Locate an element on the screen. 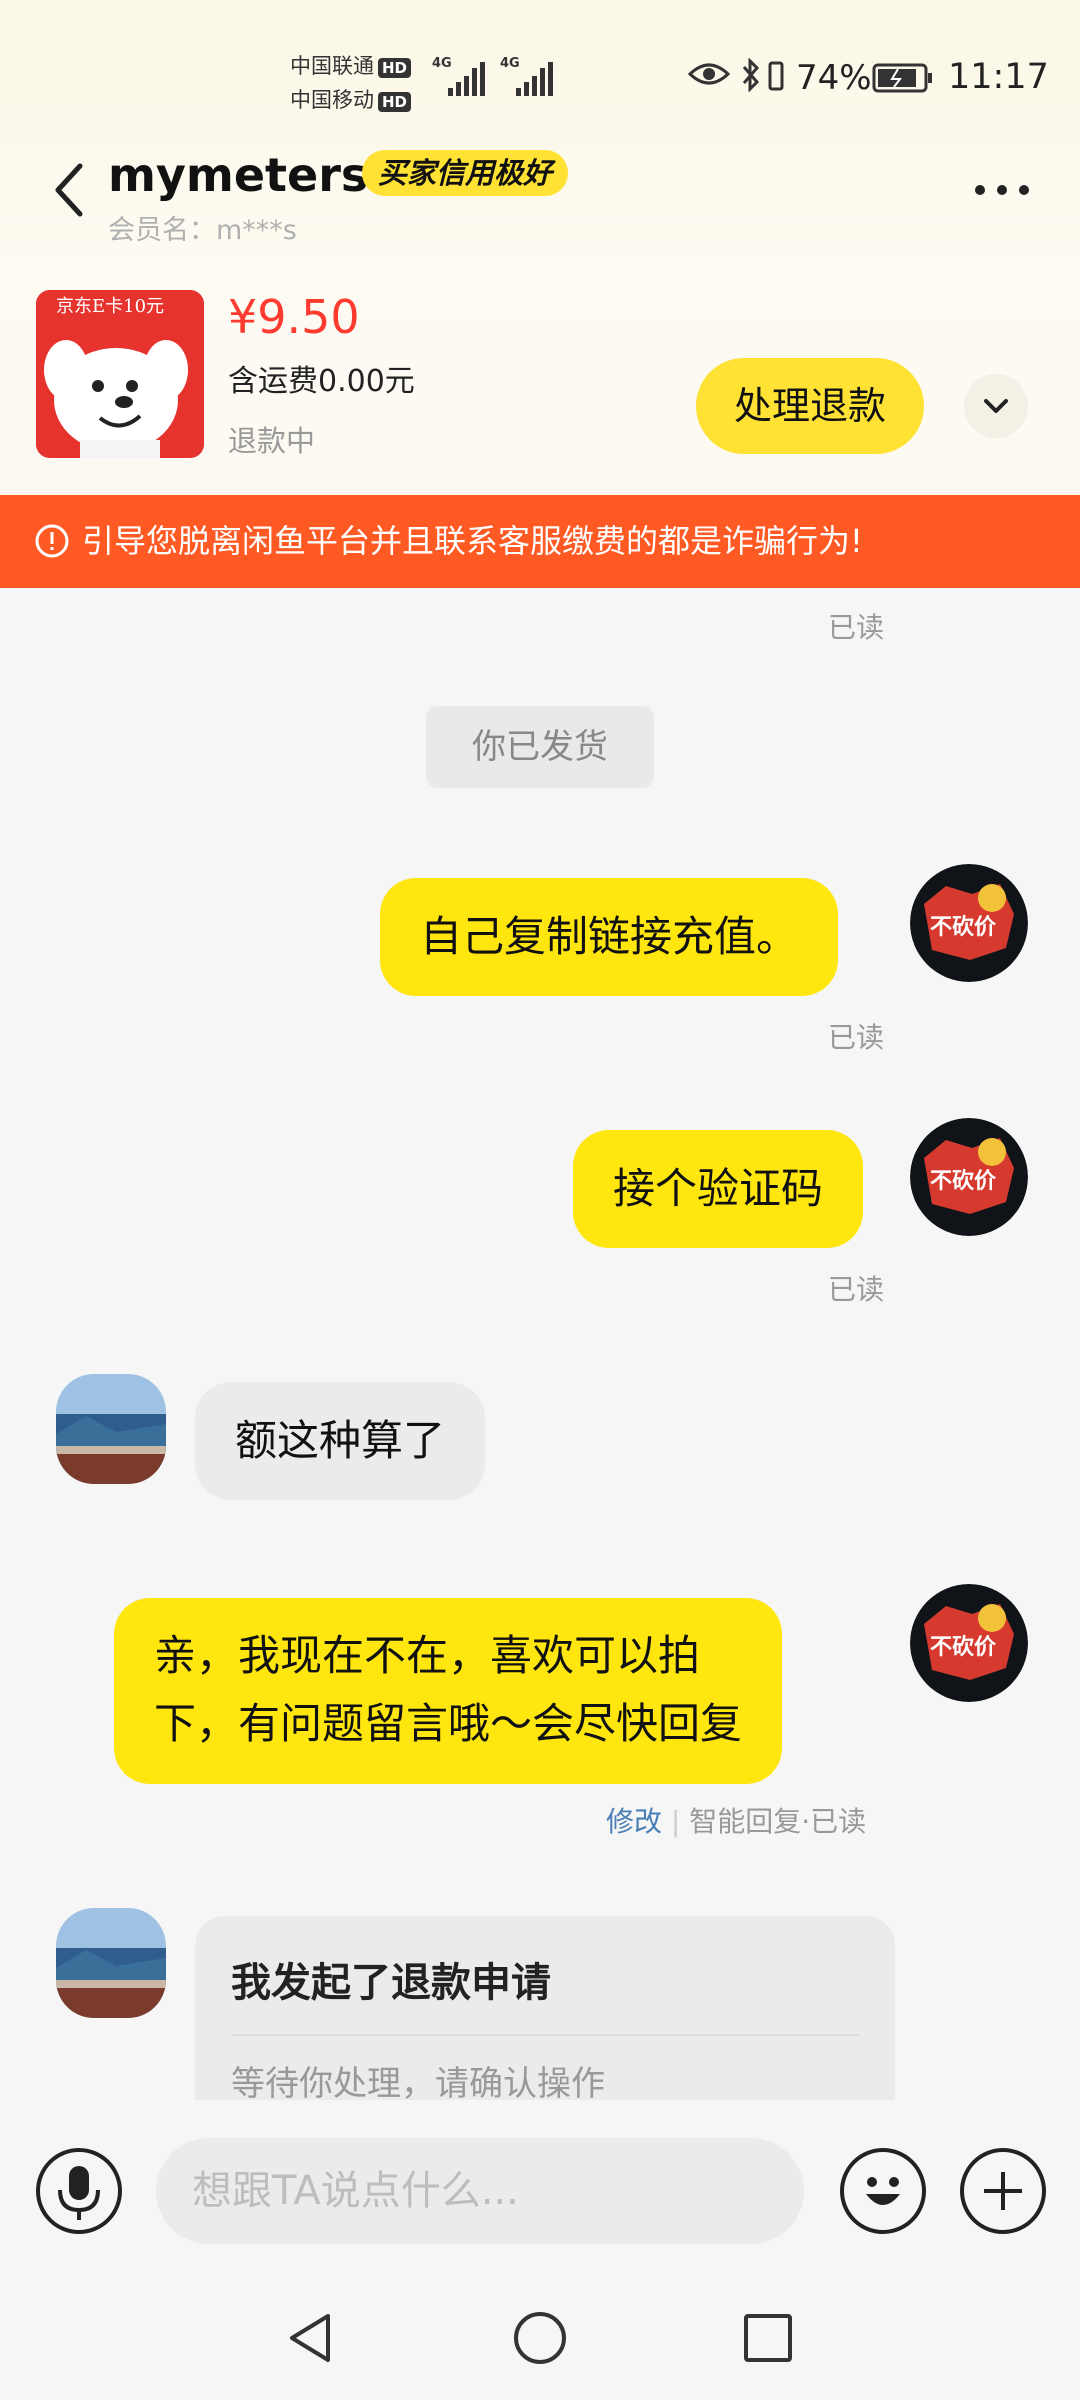 Image resolution: width=1080 pixels, height=2400 pixels. carrier-1: 中国联通 HD is located at coordinates (351, 65).